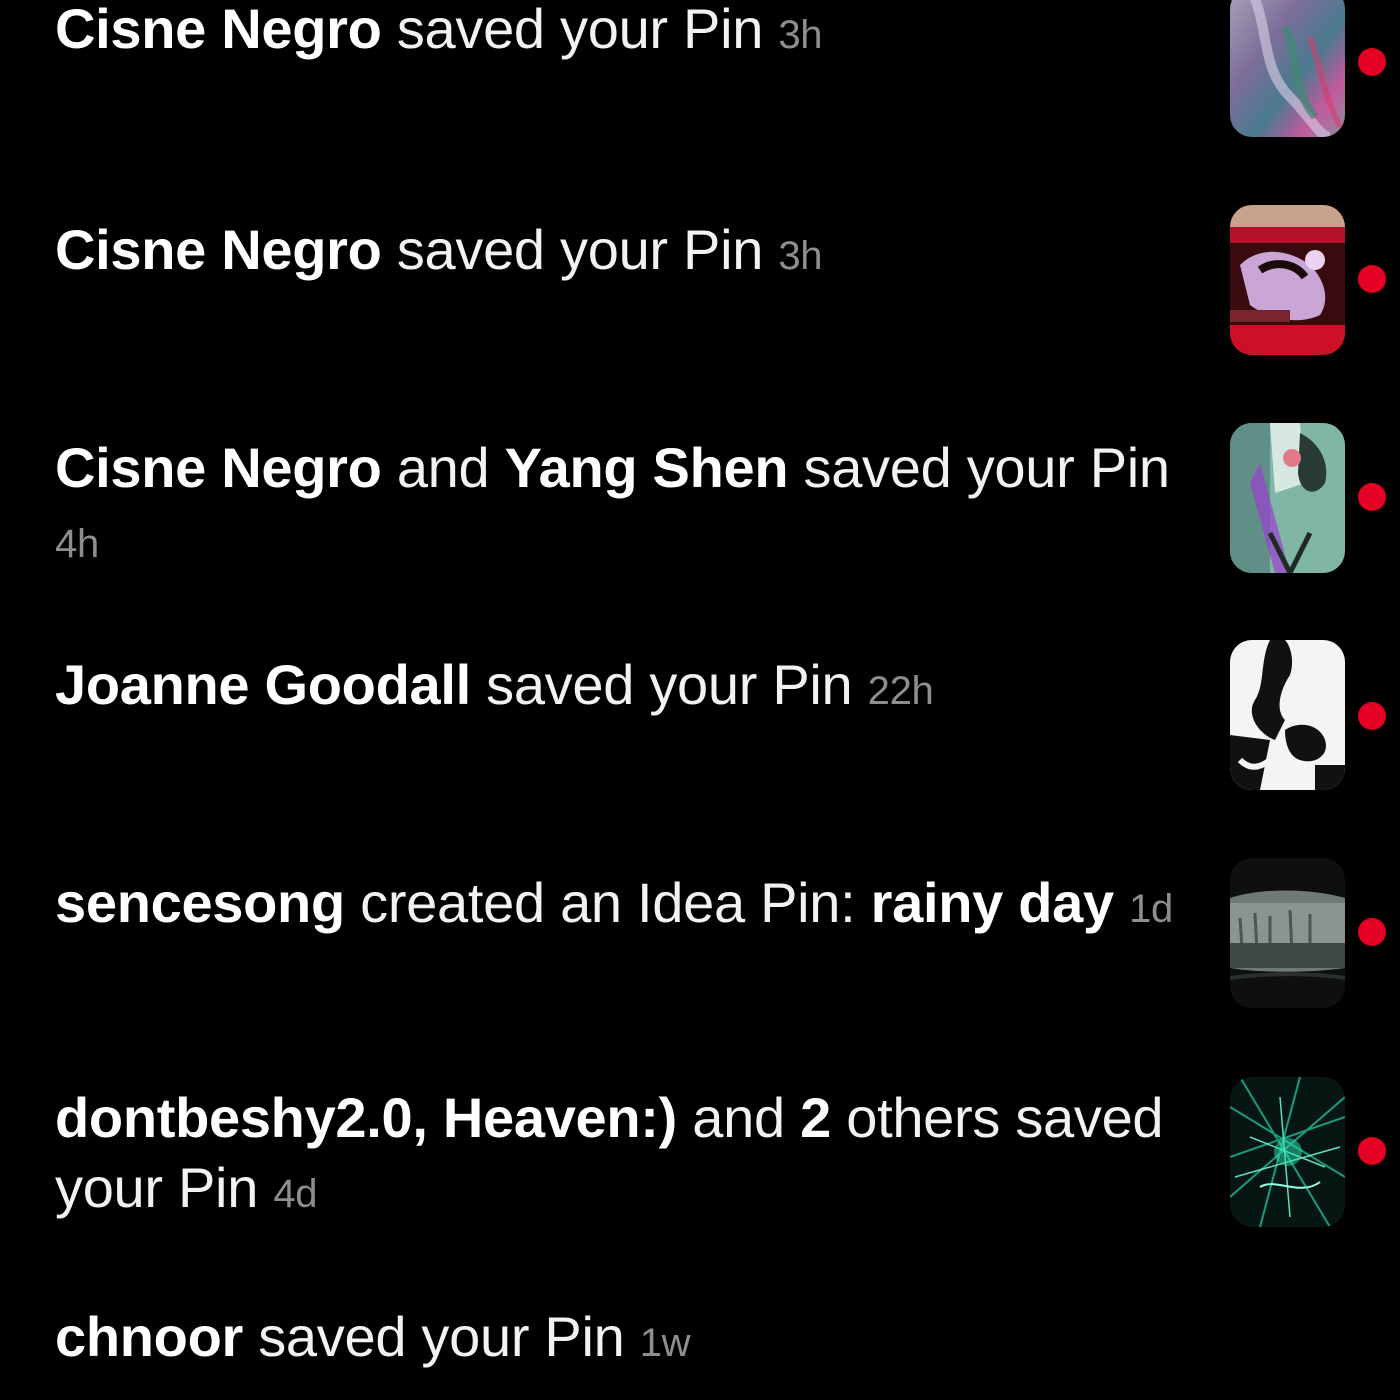 The height and width of the screenshot is (1400, 1400). I want to click on notification-row: chnoor saved your Pin 1w, so click(700, 1350).